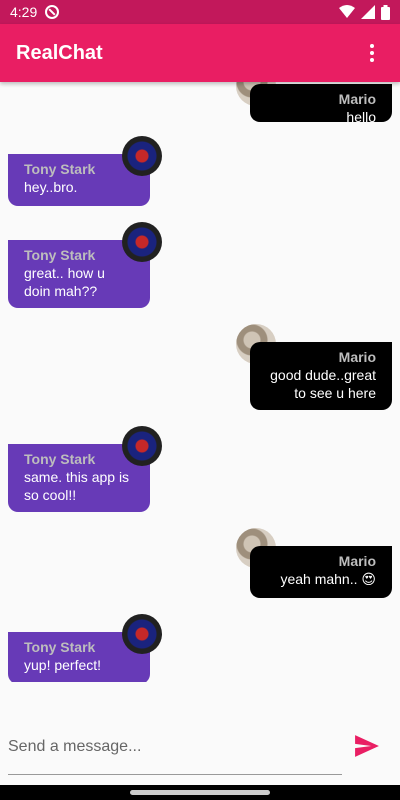 This screenshot has height=800, width=400. I want to click on status-time: 4:29, so click(24, 12).